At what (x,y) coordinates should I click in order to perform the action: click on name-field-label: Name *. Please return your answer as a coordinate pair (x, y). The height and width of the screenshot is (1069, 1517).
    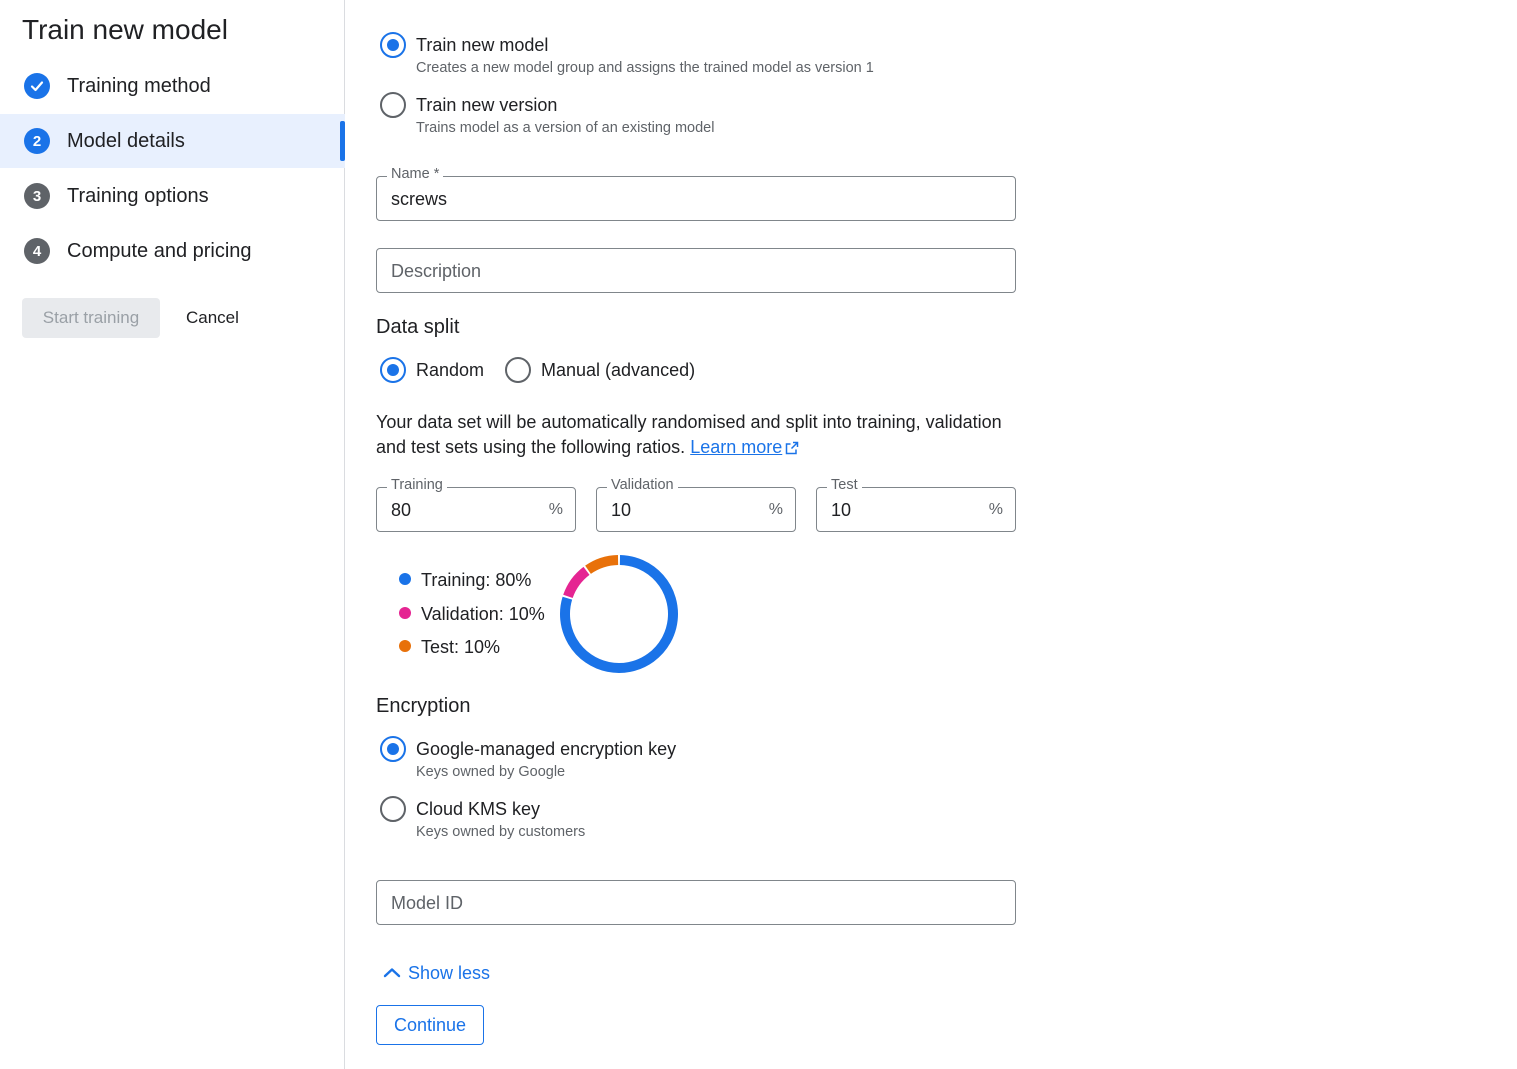
    Looking at the image, I should click on (415, 174).